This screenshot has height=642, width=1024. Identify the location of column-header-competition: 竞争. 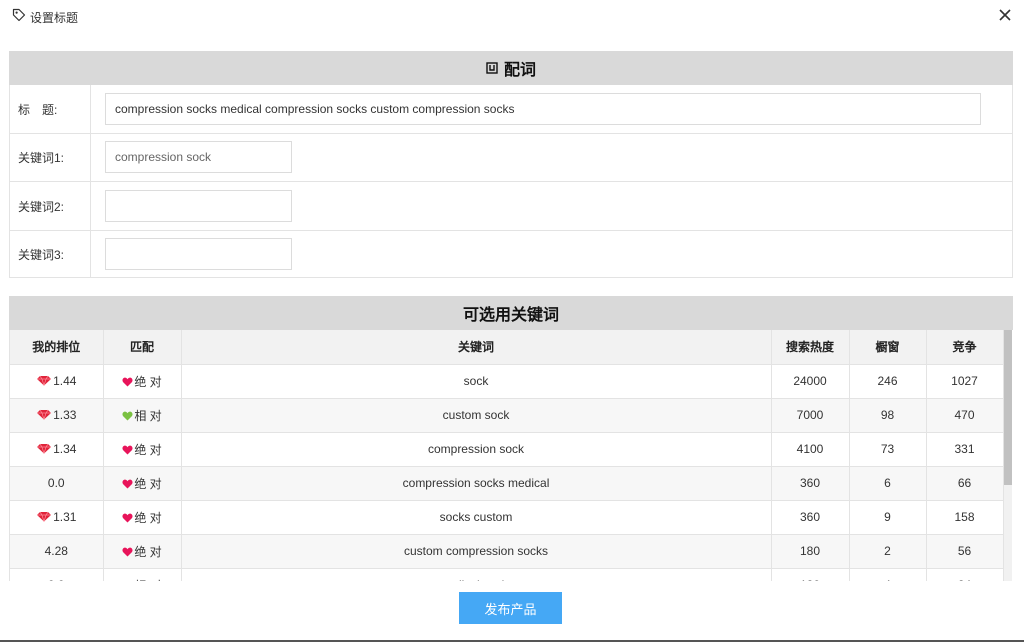
(965, 347).